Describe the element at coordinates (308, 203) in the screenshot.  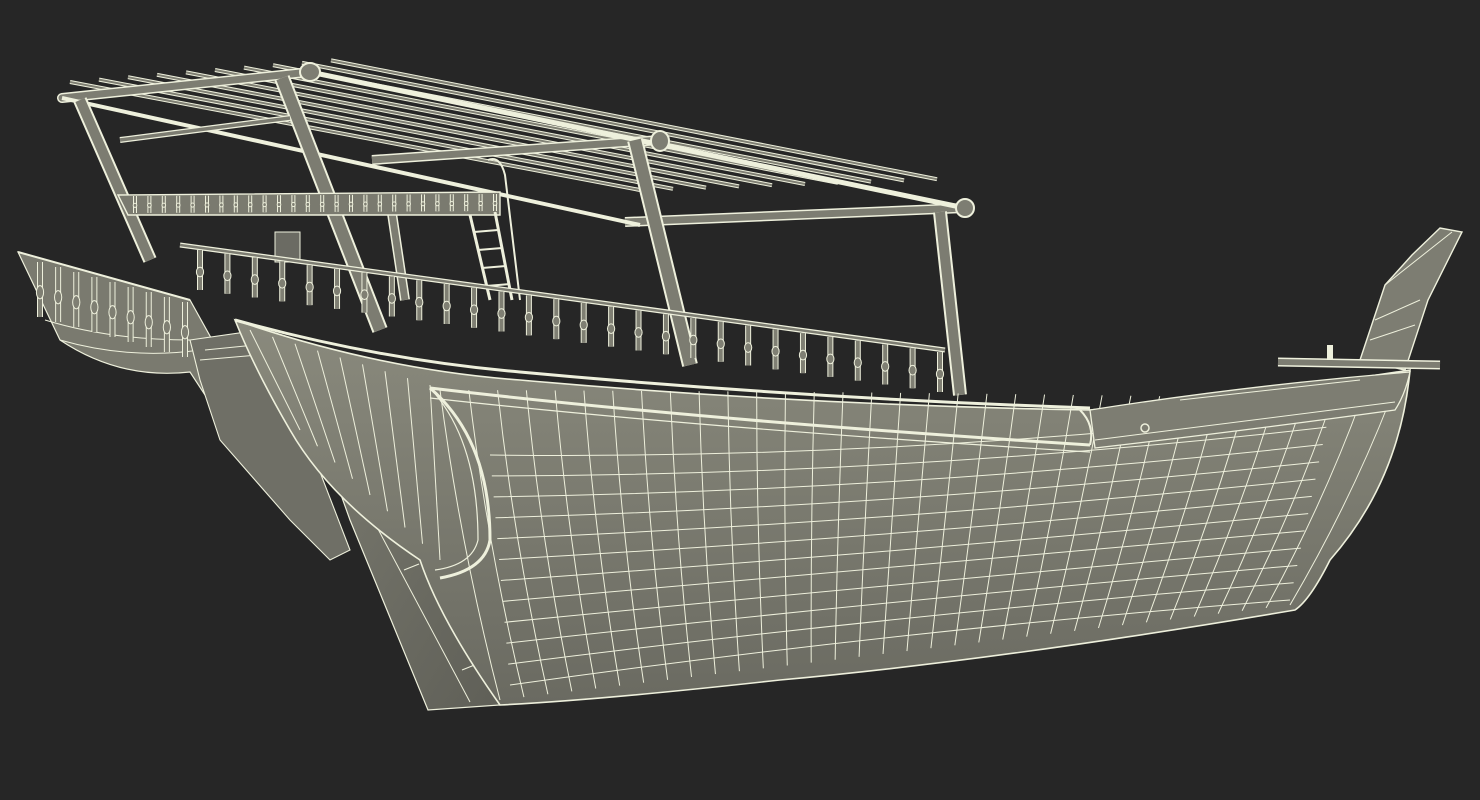
I see `upper-deck-rail` at that location.